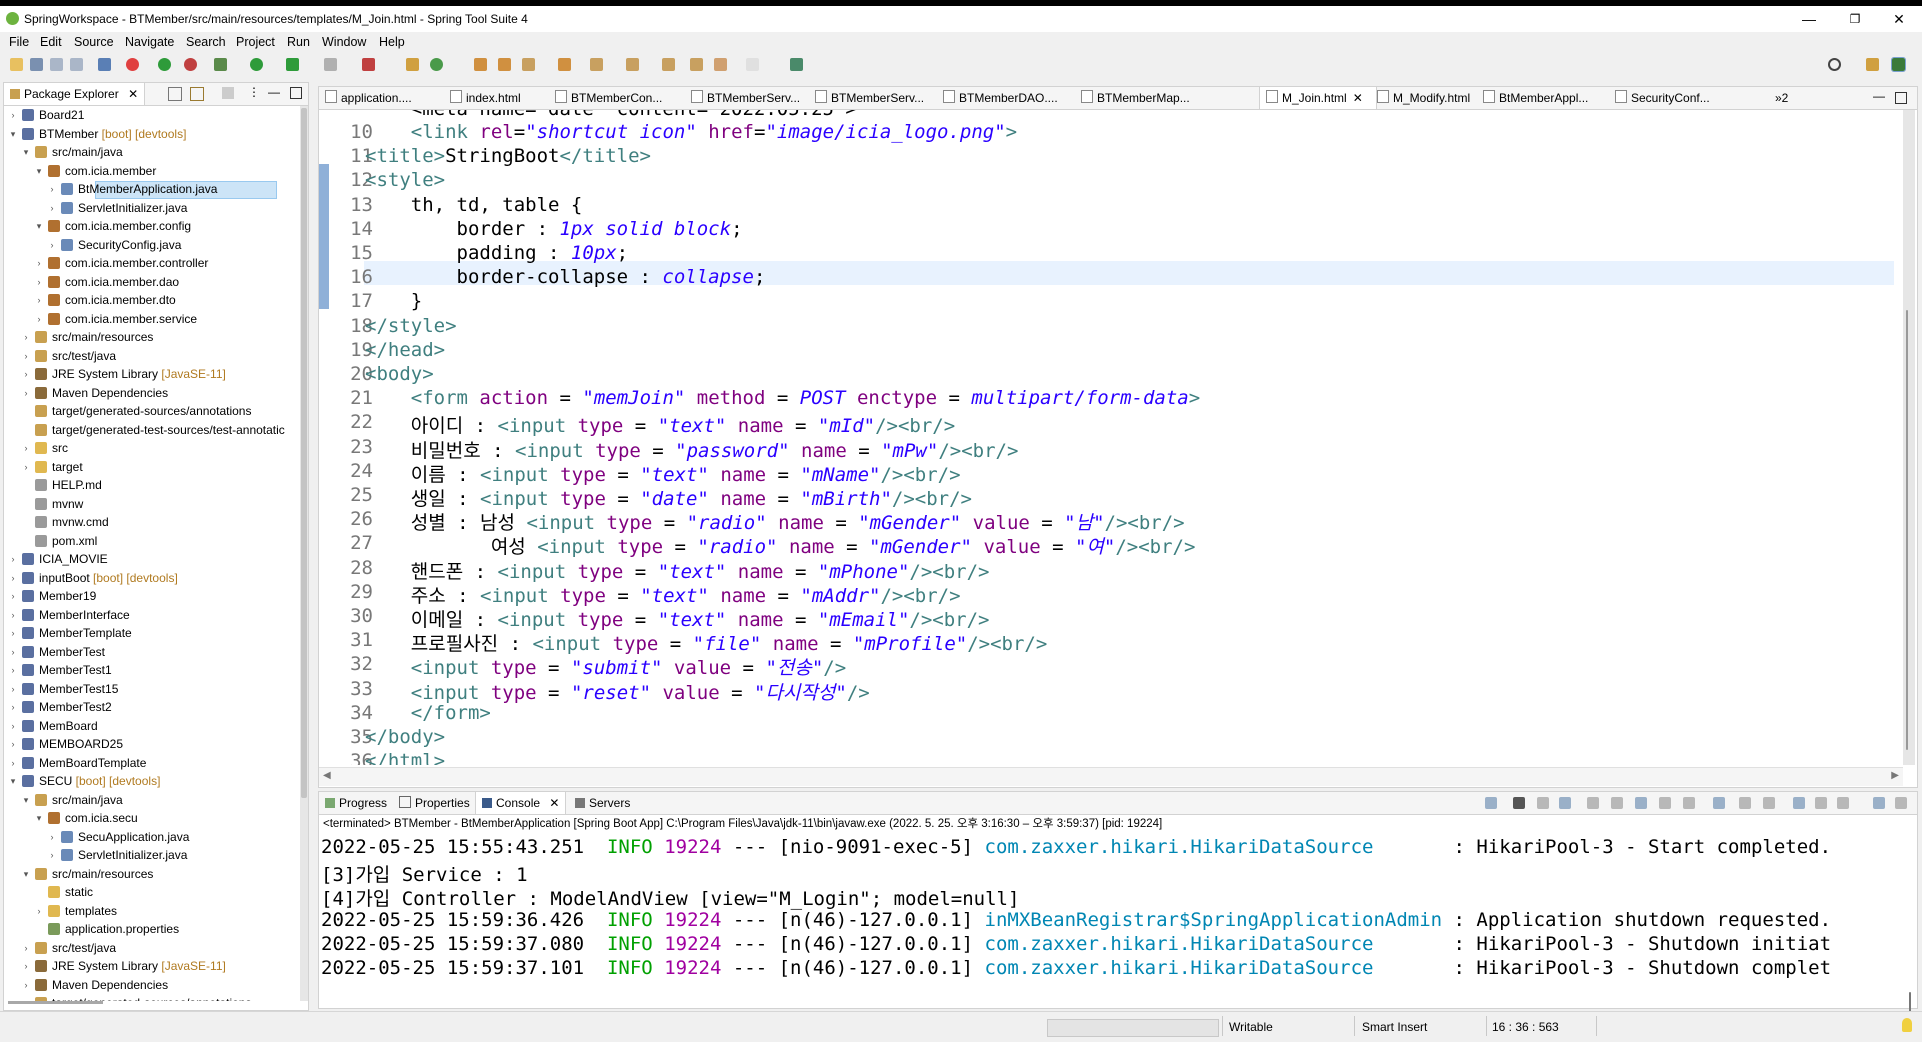 This screenshot has width=1922, height=1042. What do you see at coordinates (632, 64) in the screenshot?
I see `prev-annotation-icon` at bounding box center [632, 64].